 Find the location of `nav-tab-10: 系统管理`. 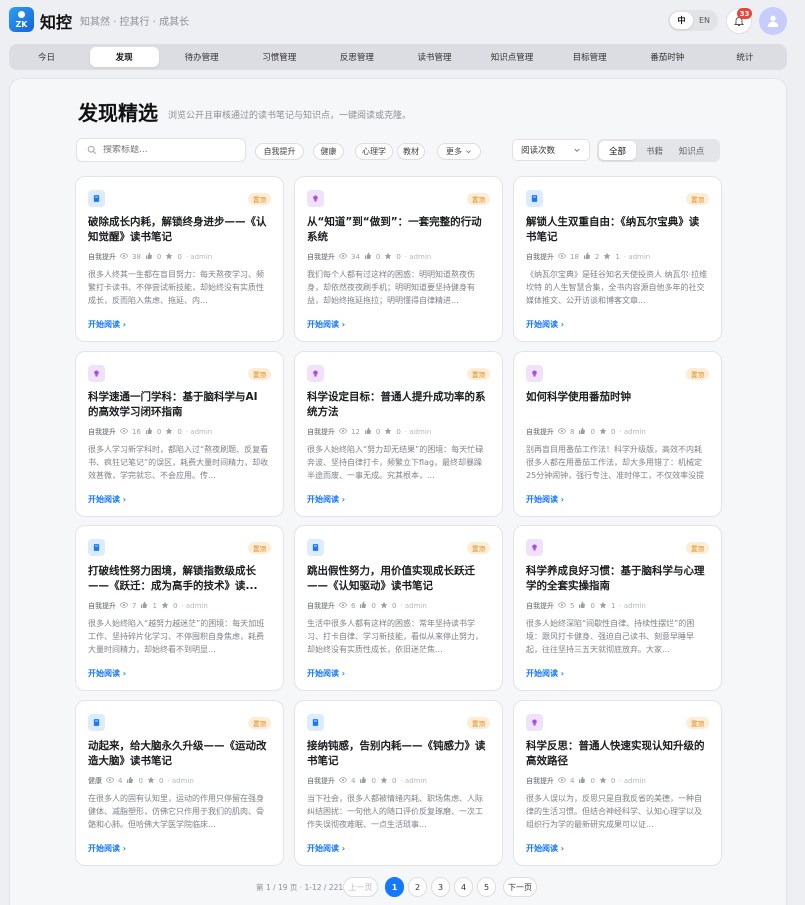

nav-tab-10: 系统管理 is located at coordinates (796, 57).